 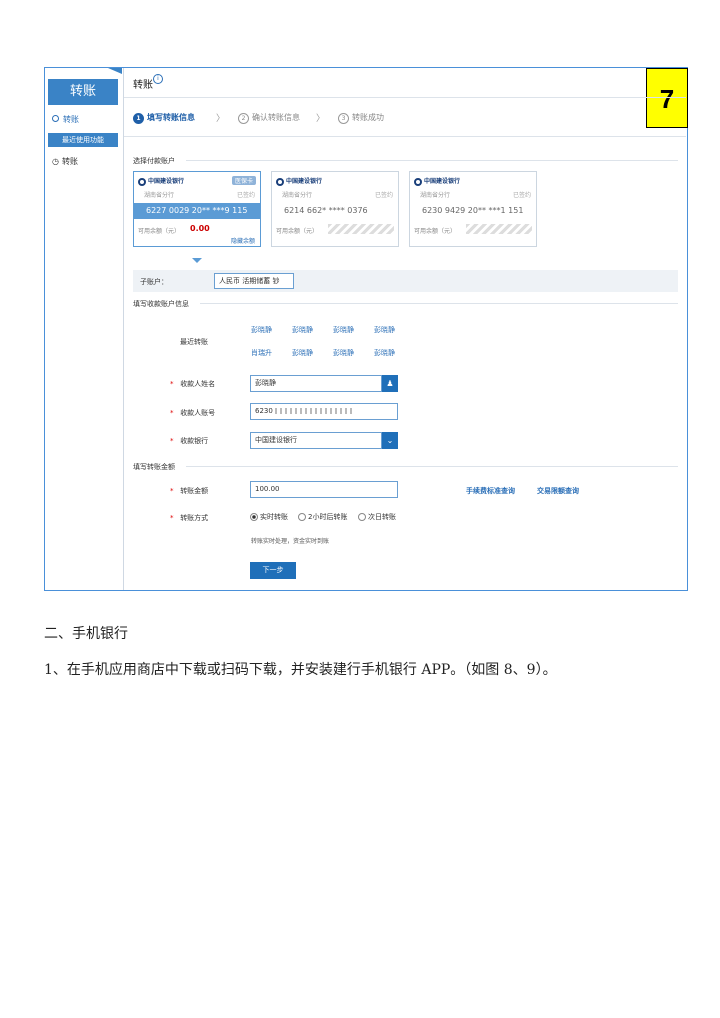 I want to click on radio-label: 次日转账, so click(x=382, y=517).